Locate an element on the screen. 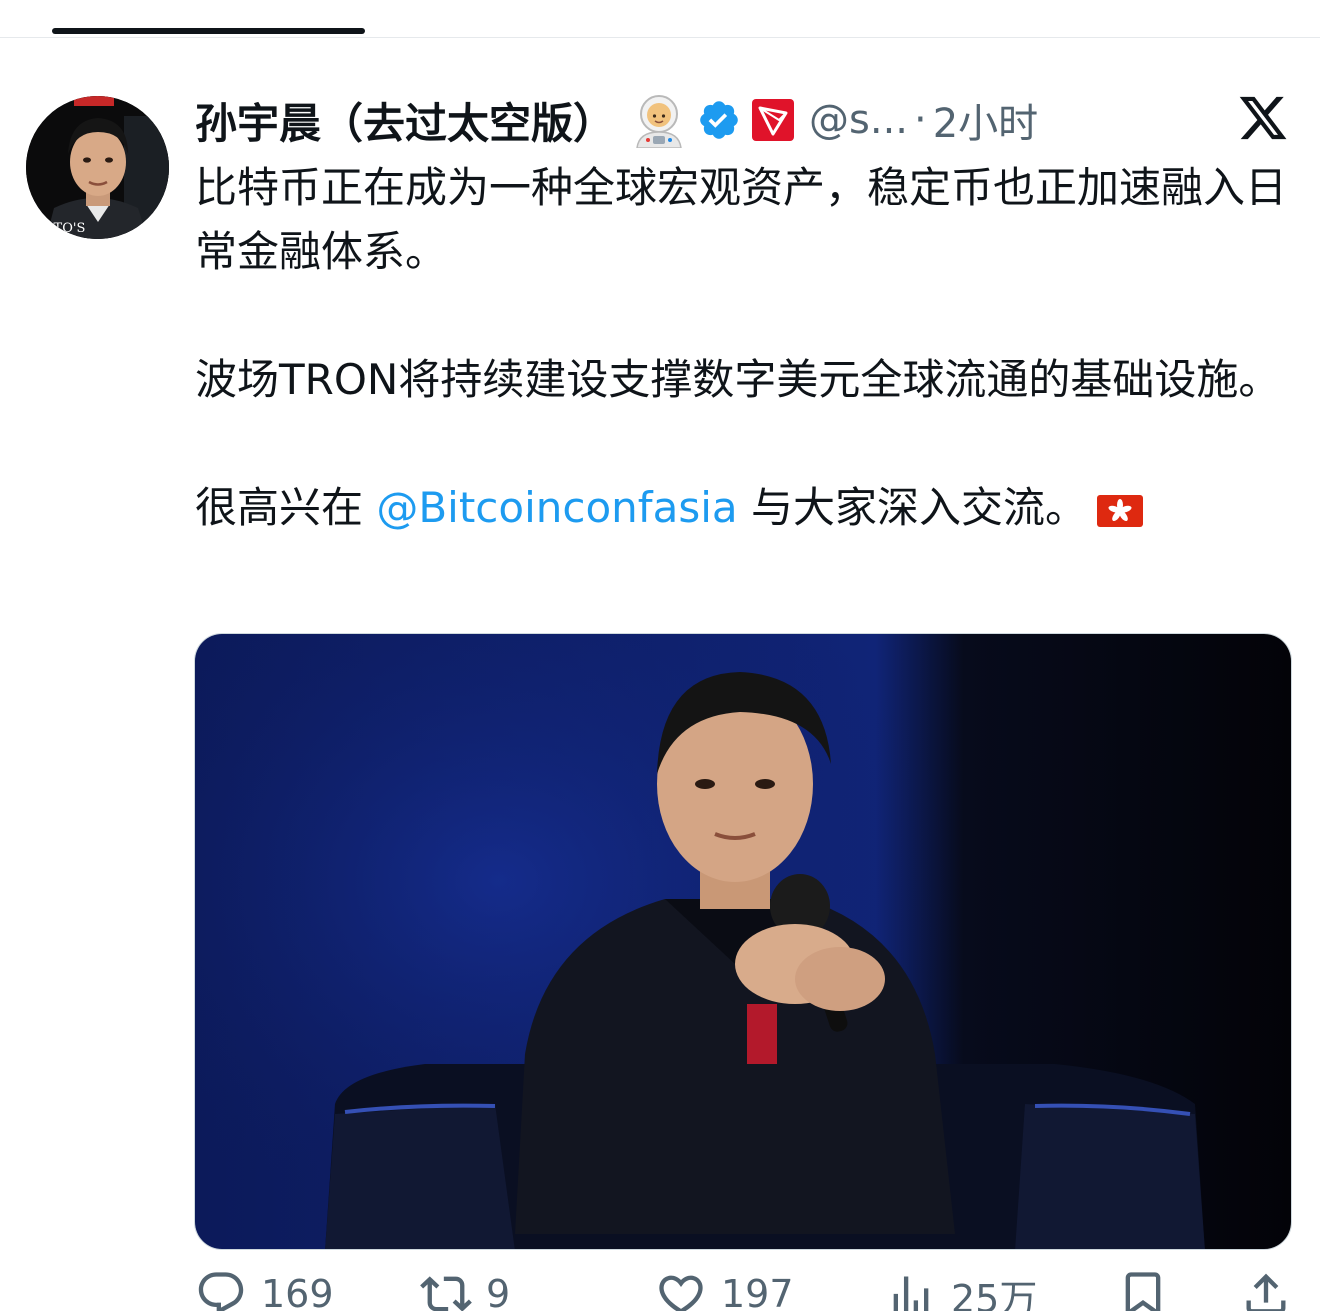  views-button: 25万 is located at coordinates (961, 1289).